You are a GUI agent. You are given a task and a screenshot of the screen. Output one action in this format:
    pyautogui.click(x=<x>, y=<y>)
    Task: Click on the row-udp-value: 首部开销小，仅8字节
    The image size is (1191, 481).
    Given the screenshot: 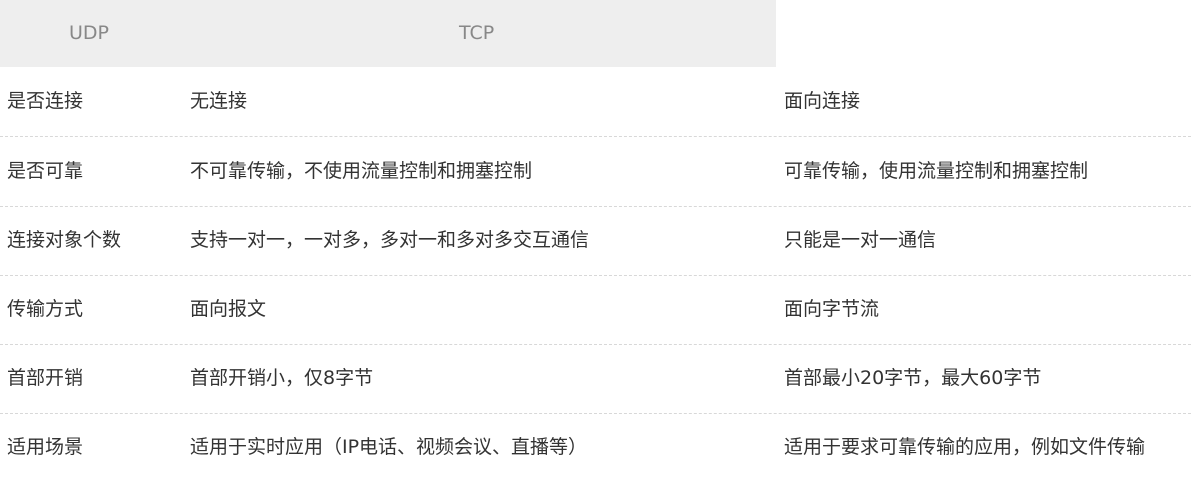 What is the action you would take?
    pyautogui.click(x=282, y=378)
    